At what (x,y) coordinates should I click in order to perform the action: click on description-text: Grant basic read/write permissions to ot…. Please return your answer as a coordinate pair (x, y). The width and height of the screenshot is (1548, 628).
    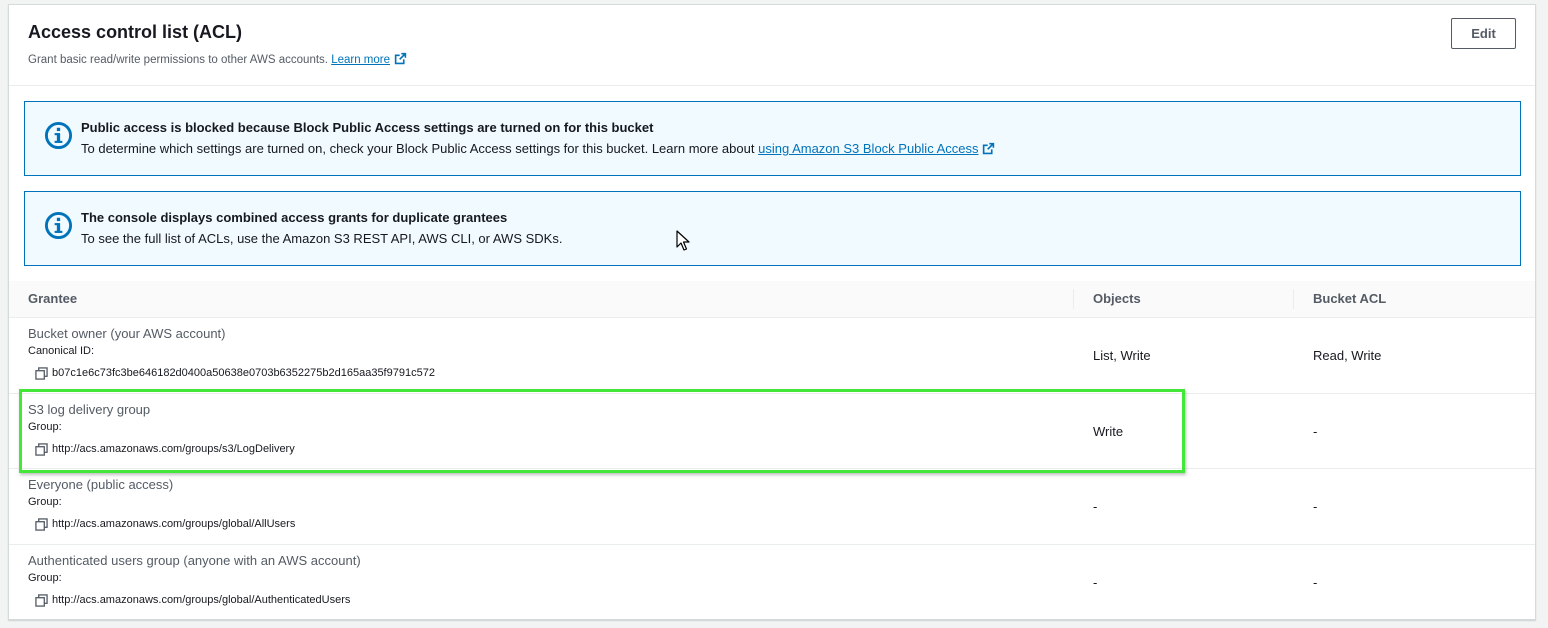
    Looking at the image, I should click on (178, 60).